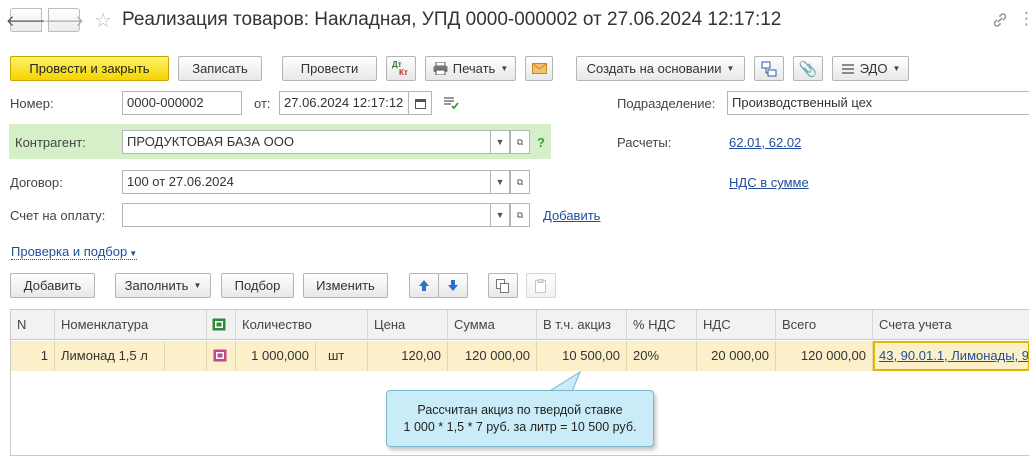  I want to click on counterparty-open: ⧉, so click(520, 142).